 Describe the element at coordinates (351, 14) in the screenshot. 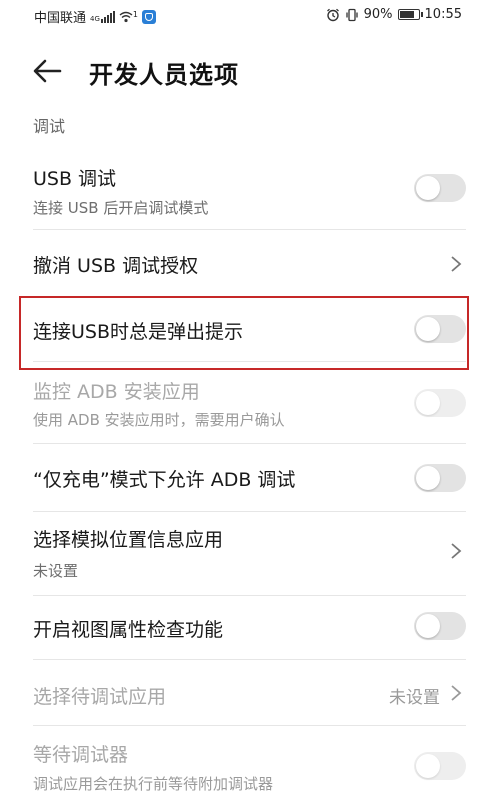

I see `vibrate-icon` at that location.